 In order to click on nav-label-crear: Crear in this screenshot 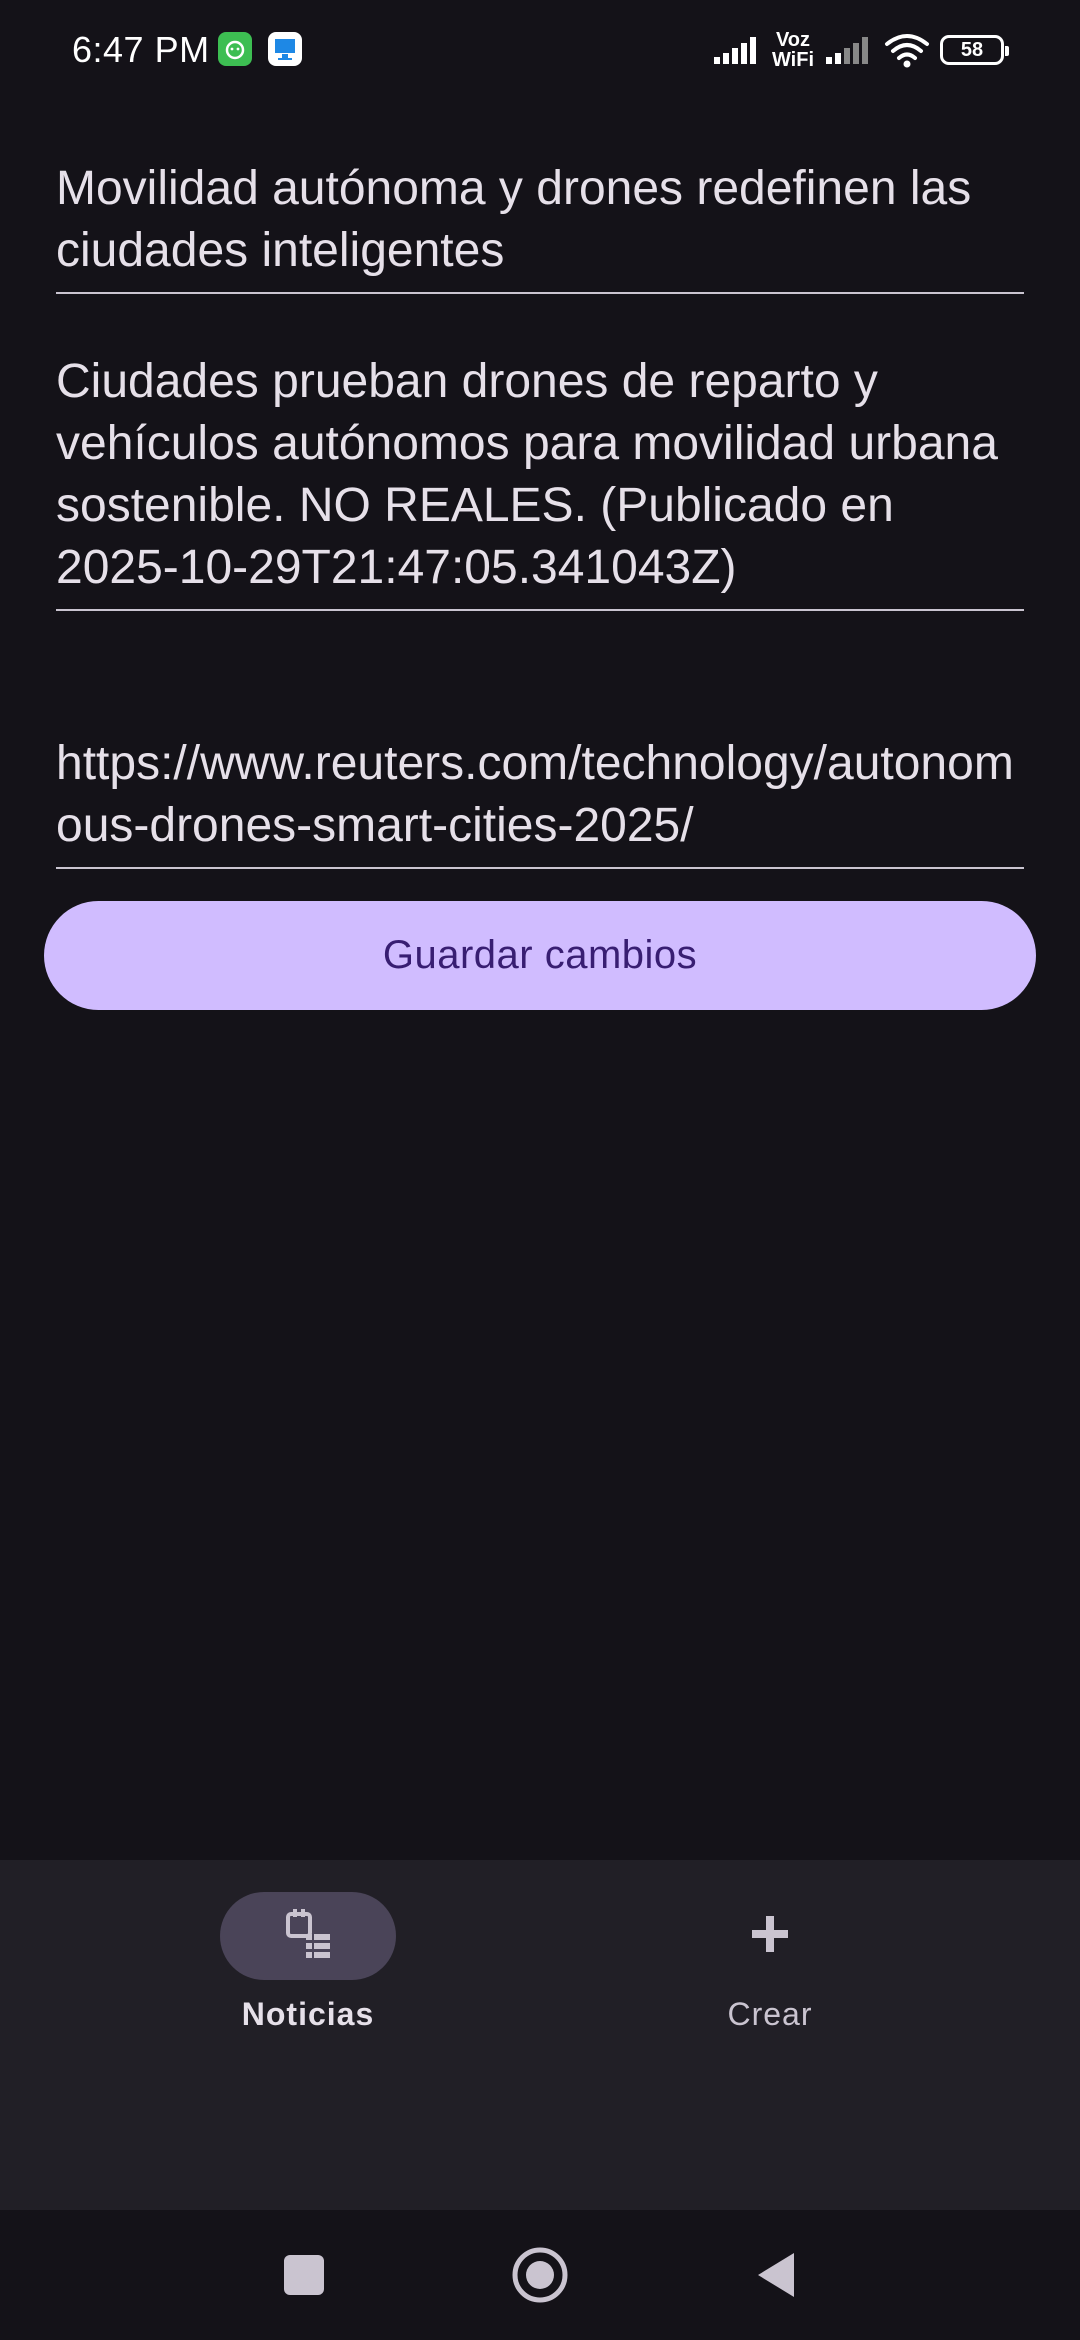, I will do `click(770, 2014)`.